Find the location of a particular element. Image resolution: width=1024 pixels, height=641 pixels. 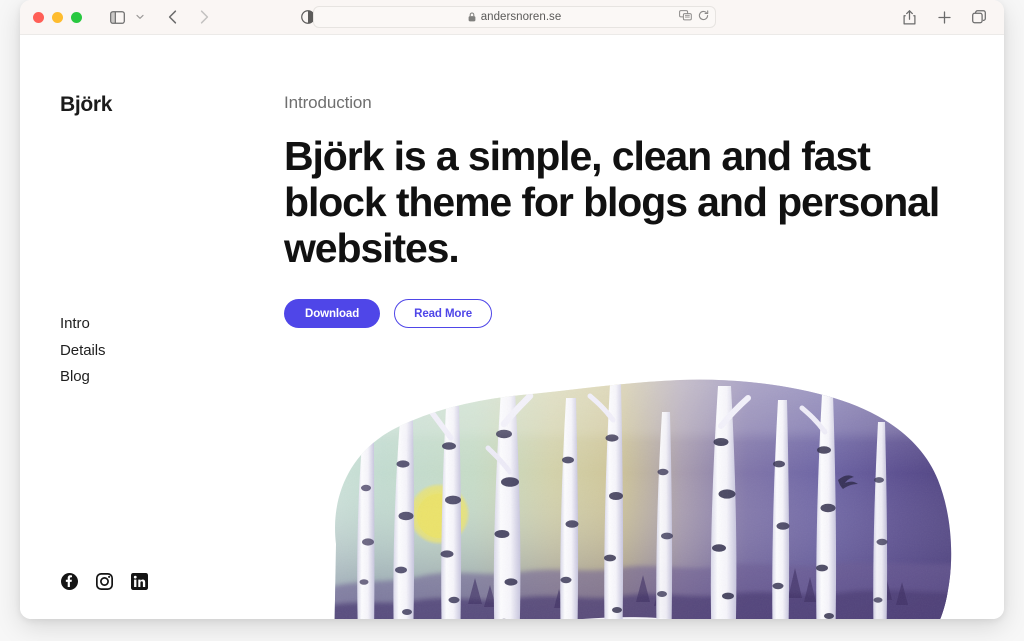

plus-icon is located at coordinates (944, 17).